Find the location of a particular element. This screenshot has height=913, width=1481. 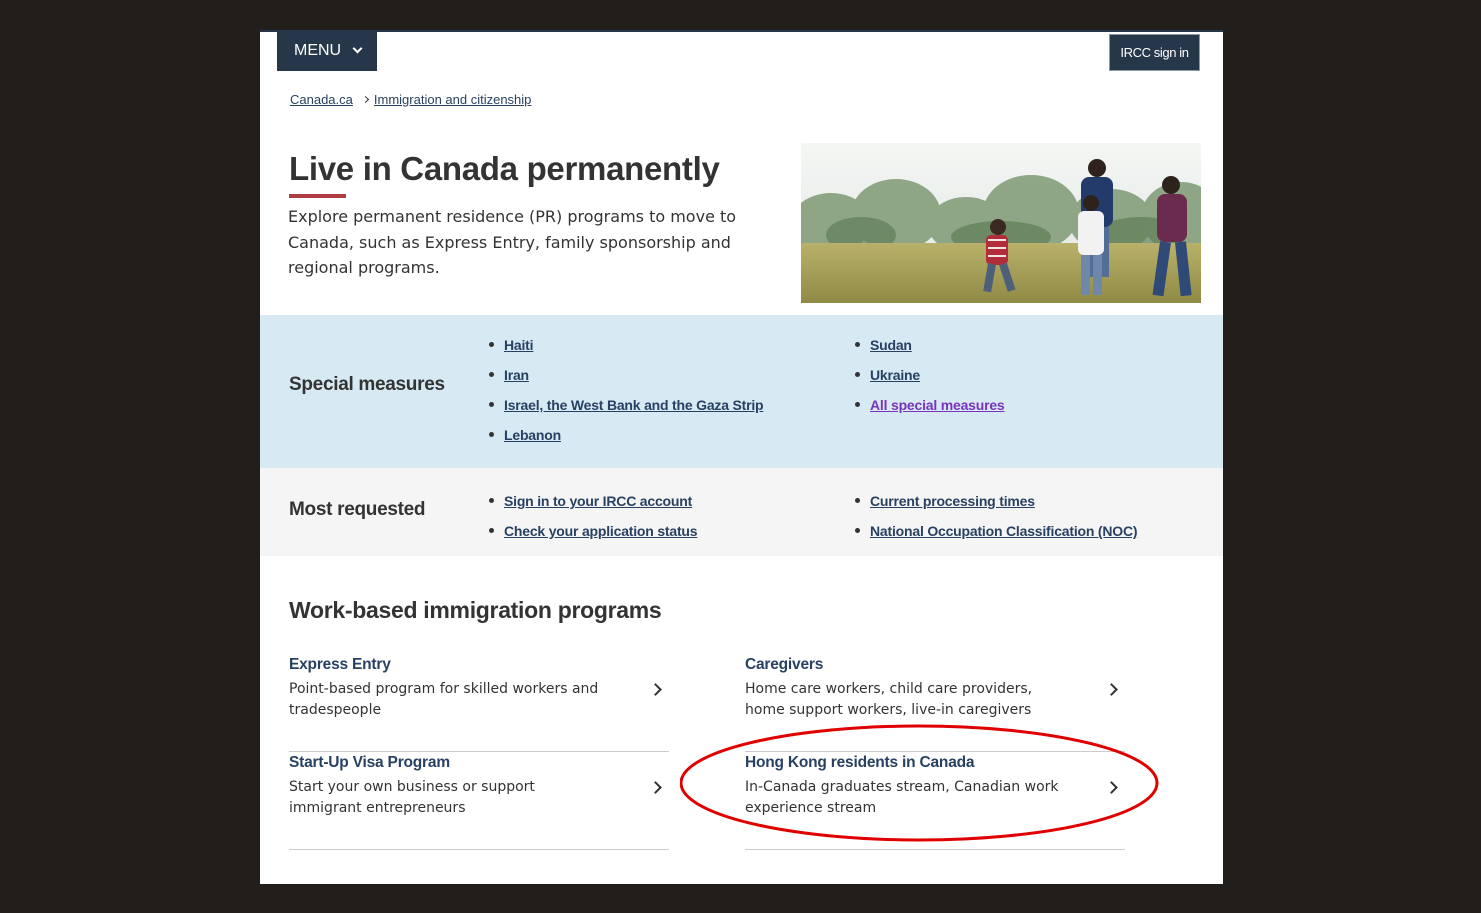

list-item: Current processing times is located at coordinates (995, 501).